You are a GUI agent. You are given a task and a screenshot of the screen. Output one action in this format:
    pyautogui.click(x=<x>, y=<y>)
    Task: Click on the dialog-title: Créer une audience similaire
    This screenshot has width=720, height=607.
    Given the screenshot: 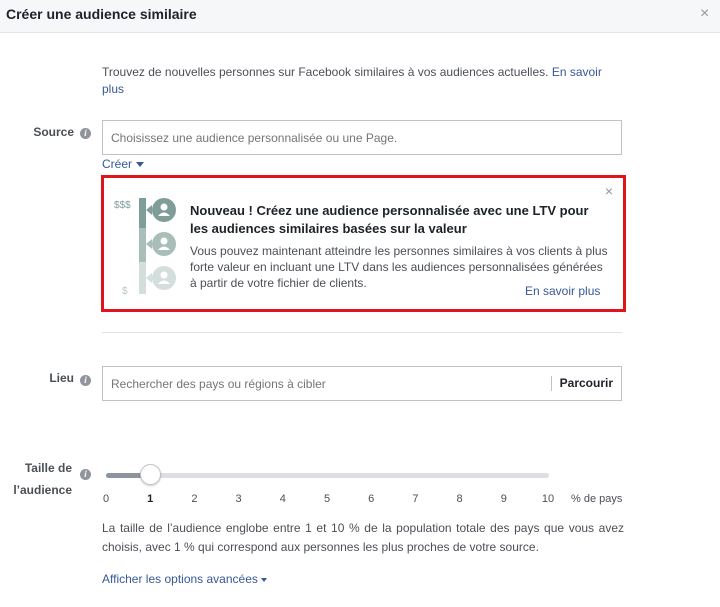 What is the action you would take?
    pyautogui.click(x=101, y=14)
    